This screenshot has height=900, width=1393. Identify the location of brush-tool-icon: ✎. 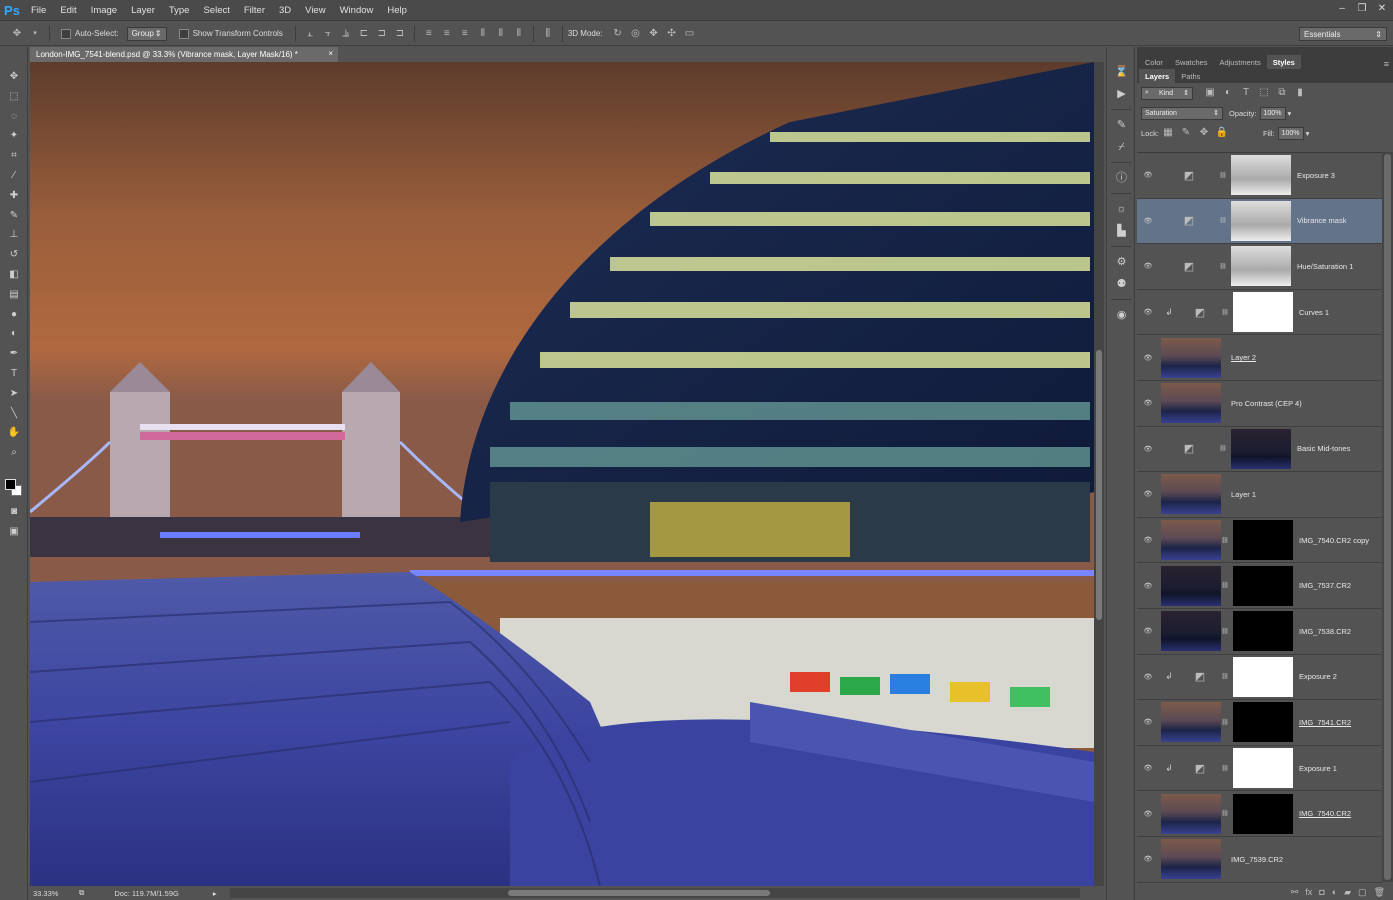
(14, 216).